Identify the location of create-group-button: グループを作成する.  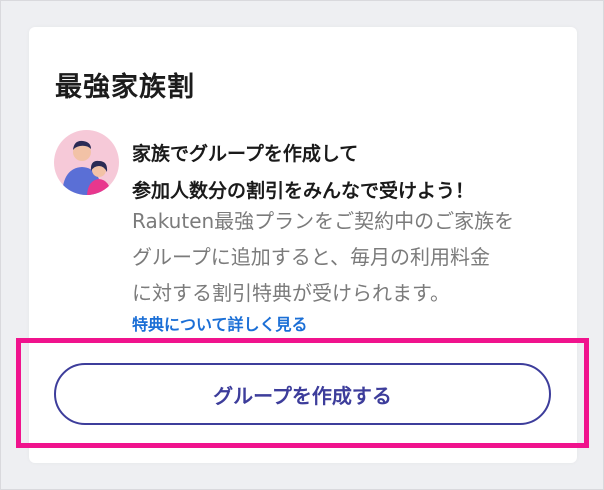
(302, 394).